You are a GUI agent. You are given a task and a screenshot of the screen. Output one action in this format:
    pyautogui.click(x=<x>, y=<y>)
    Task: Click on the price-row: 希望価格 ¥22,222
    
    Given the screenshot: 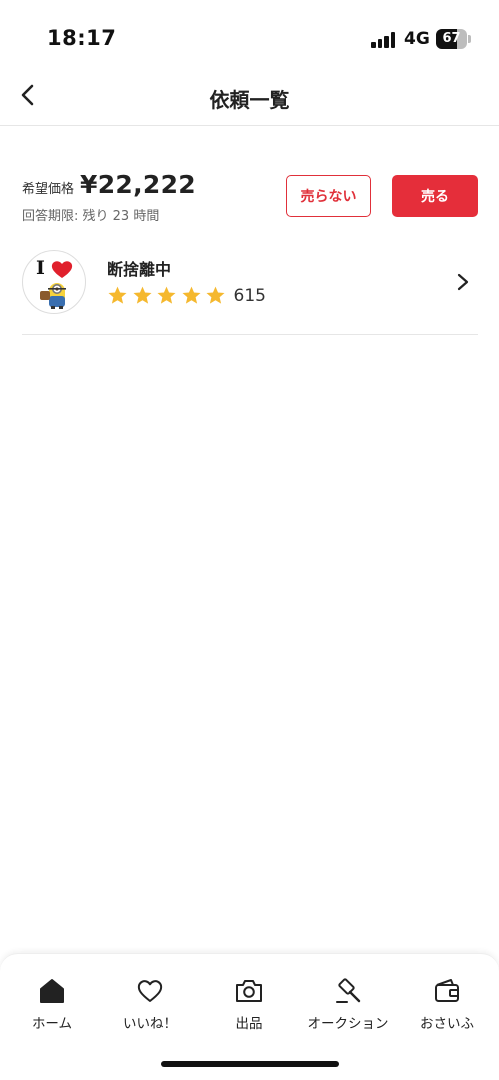 What is the action you would take?
    pyautogui.click(x=109, y=184)
    